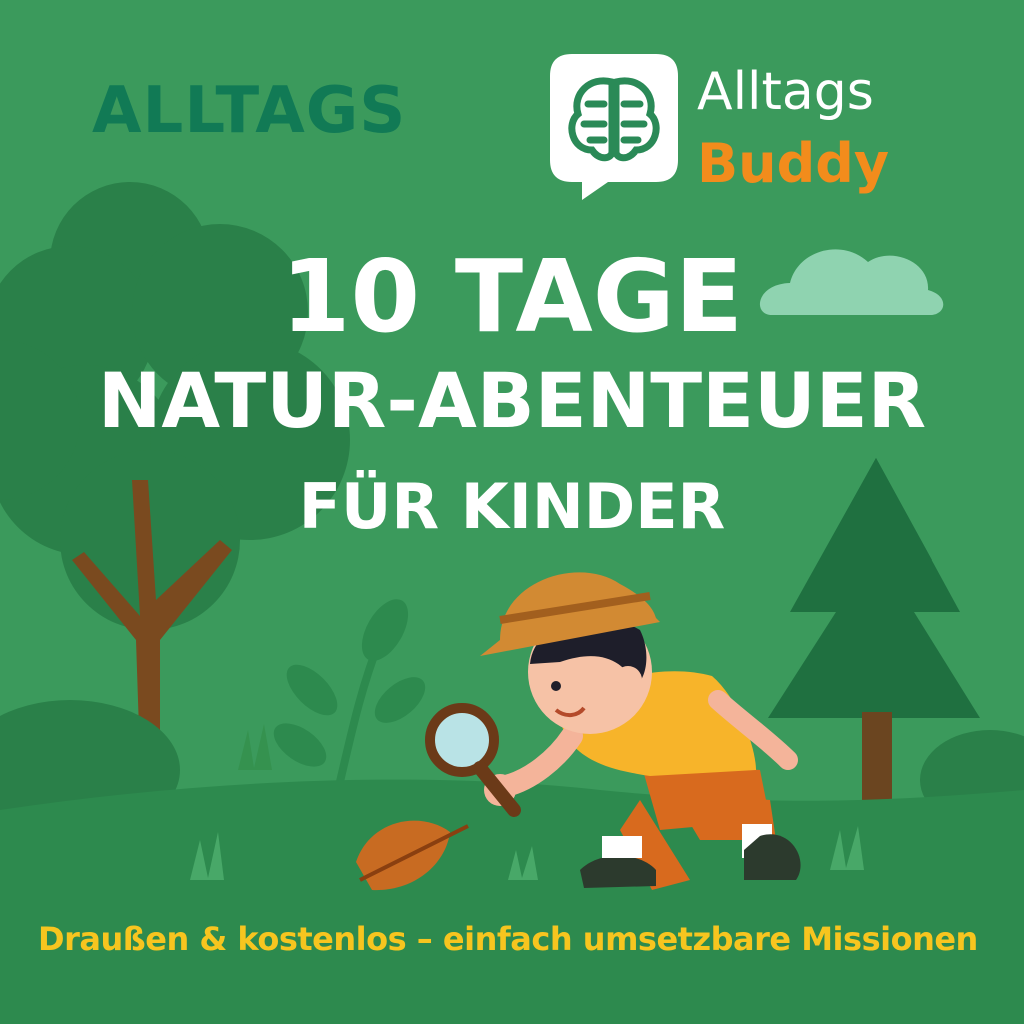  Describe the element at coordinates (249, 111) in the screenshot. I see `brand-wordmark: ALLTAGS` at that location.